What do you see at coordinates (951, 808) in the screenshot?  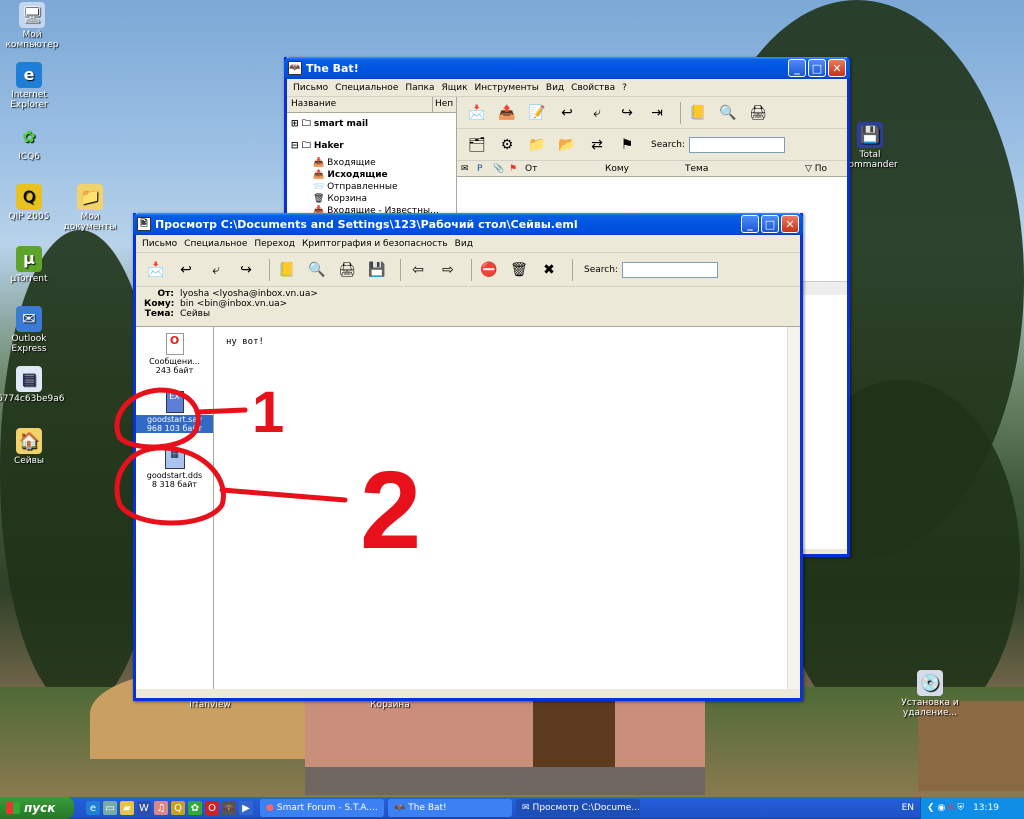 I see `tray-antivirus-icon: K` at bounding box center [951, 808].